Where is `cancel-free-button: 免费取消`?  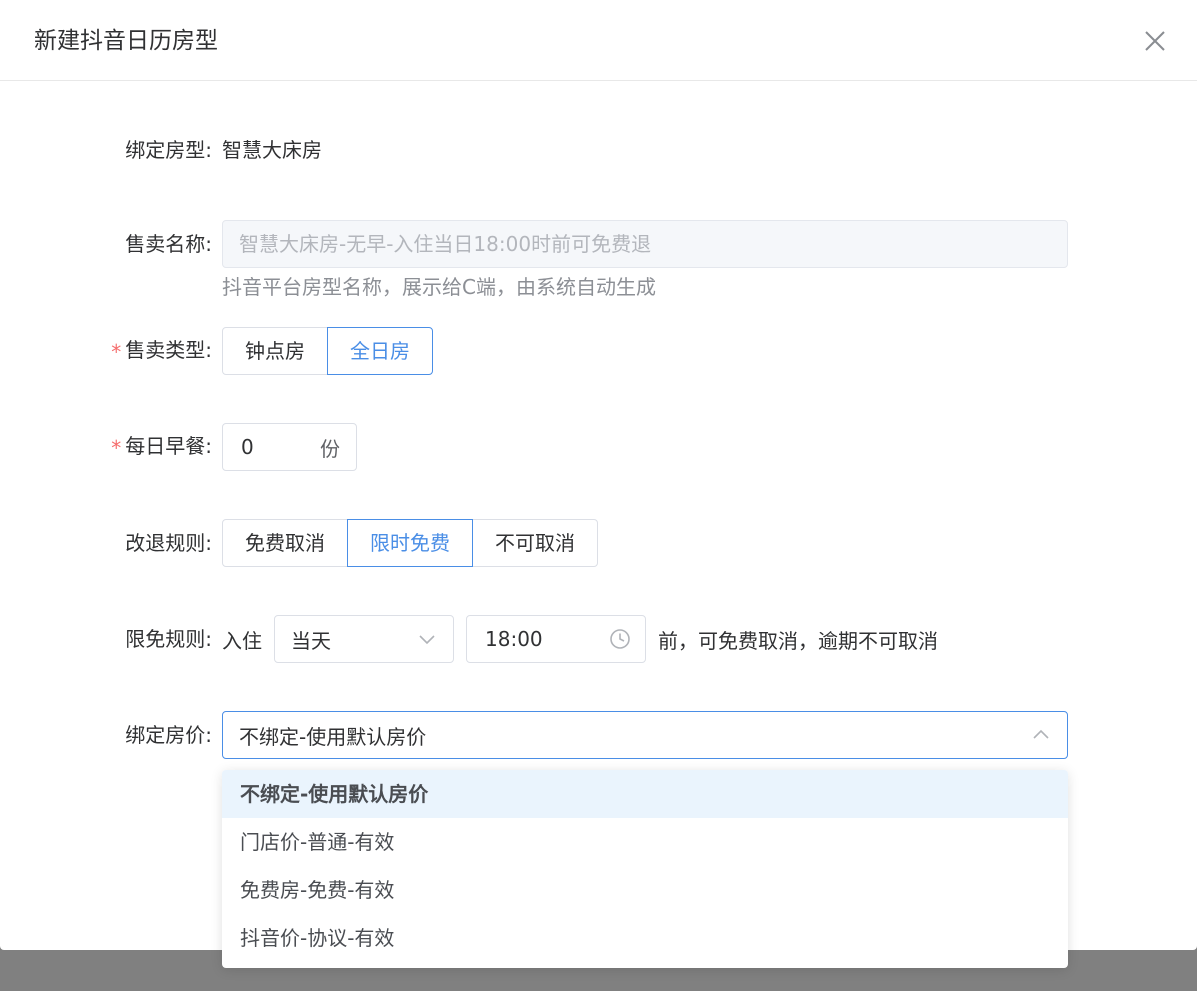
cancel-free-button: 免费取消 is located at coordinates (285, 543).